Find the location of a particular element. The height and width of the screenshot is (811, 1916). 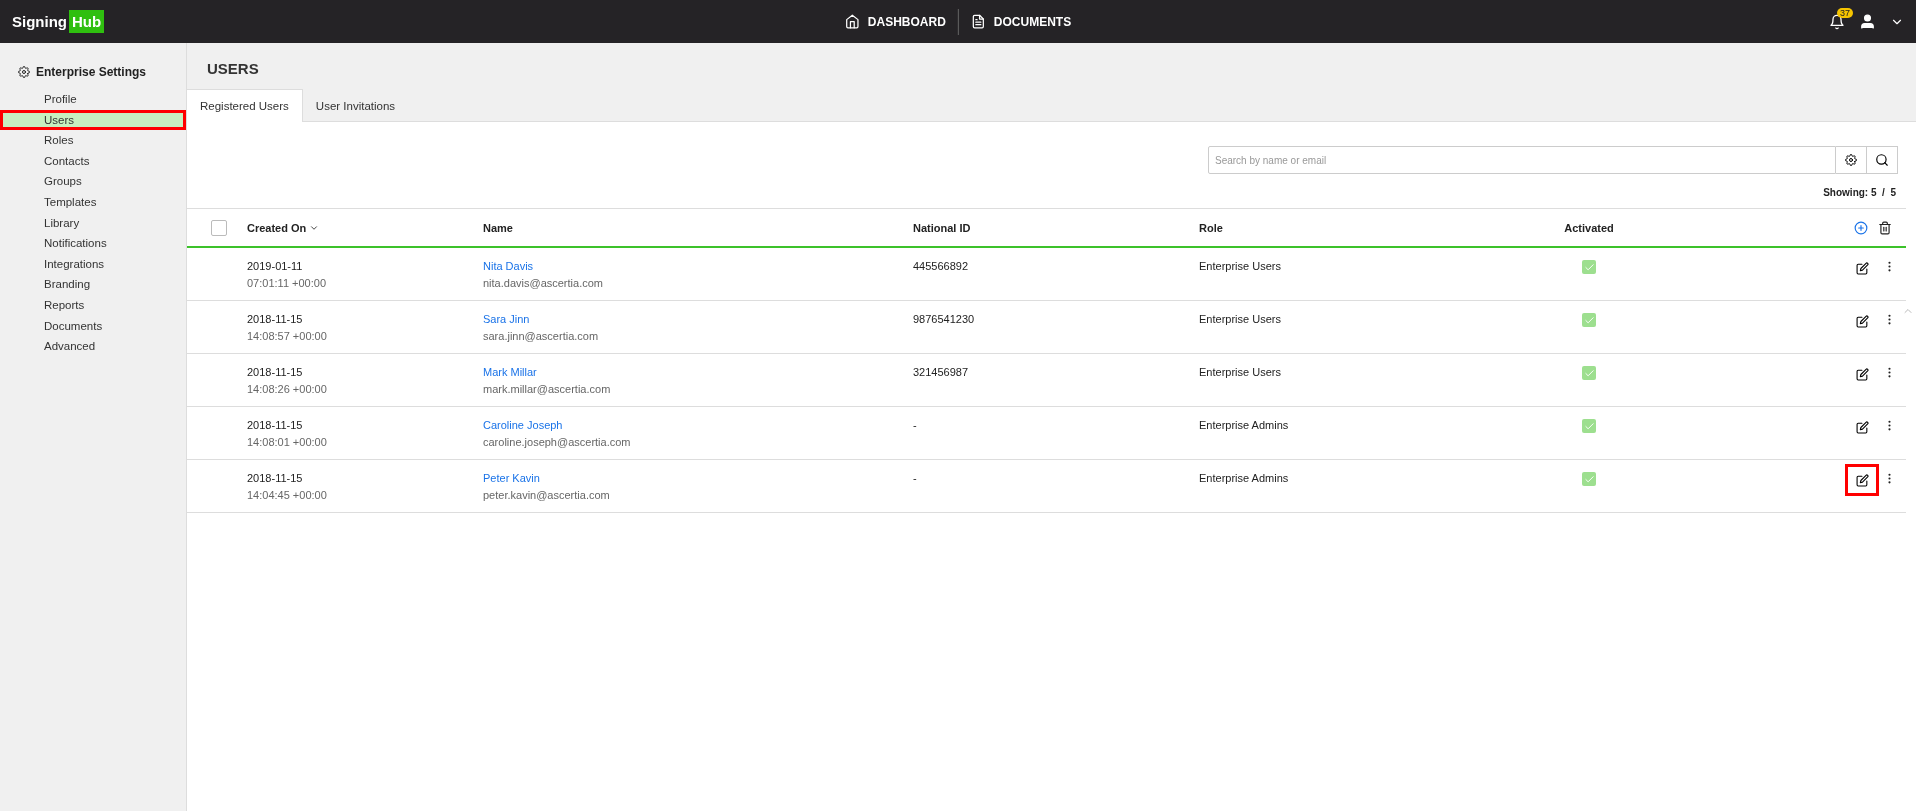

settings-button is located at coordinates (1851, 160).